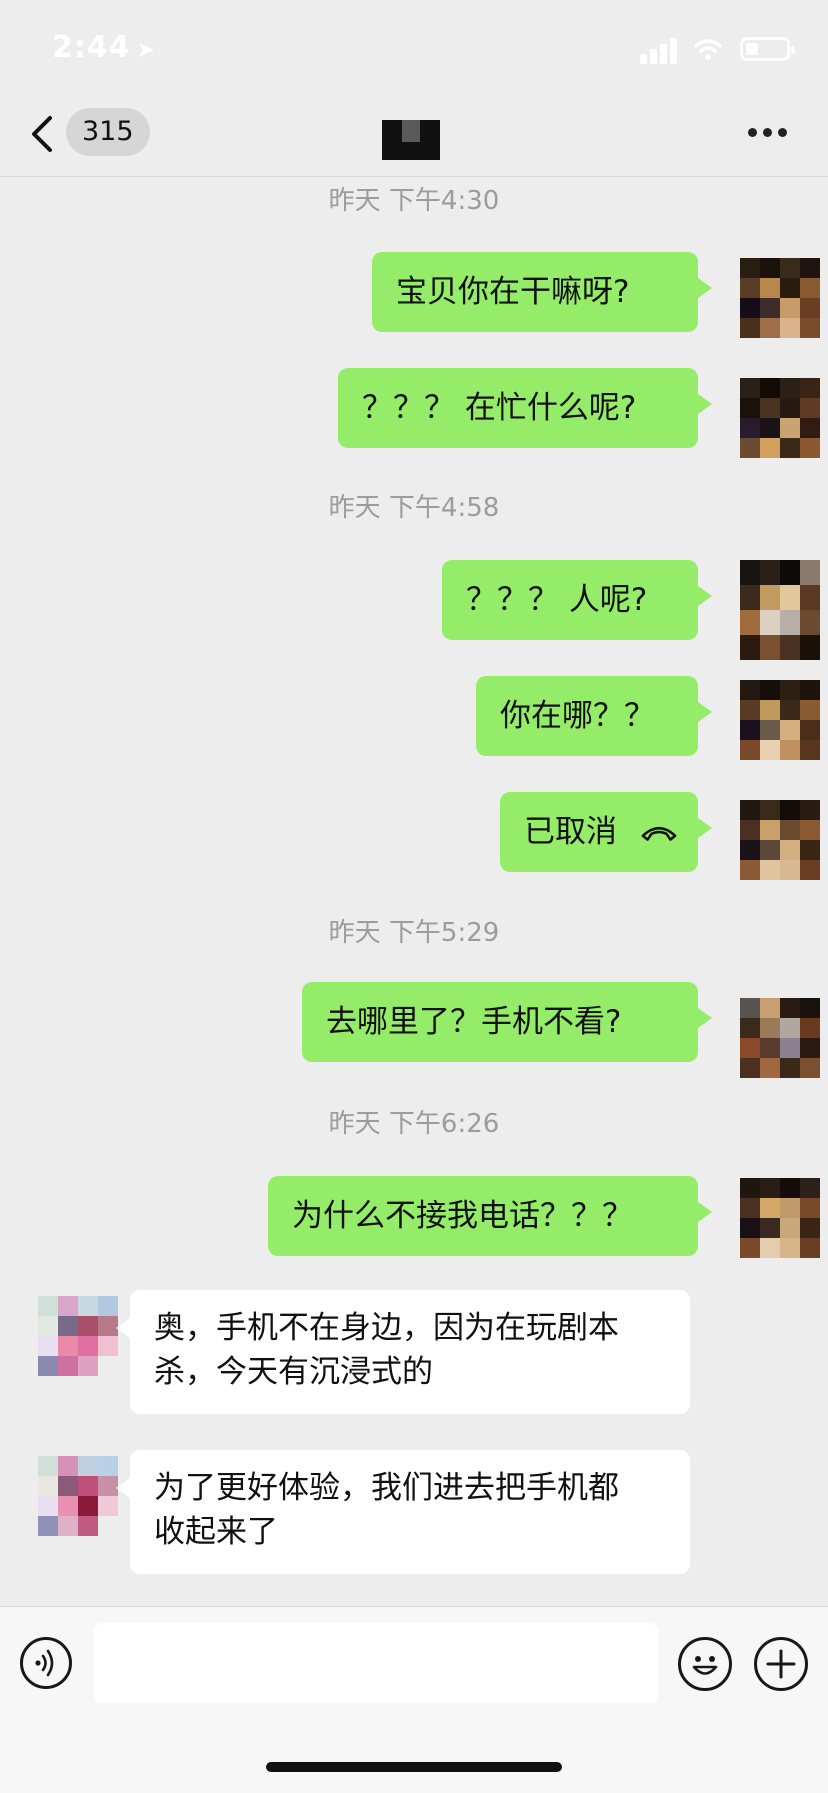 This screenshot has width=828, height=1793. I want to click on outgoing-message: ？？？ 人呢?, so click(577, 600).